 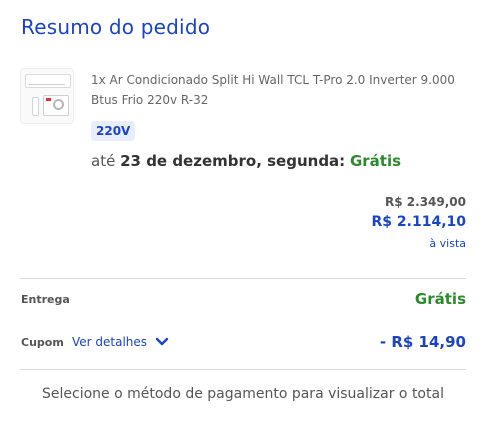 What do you see at coordinates (45, 299) in the screenshot?
I see `shipping-label: Entrega` at bounding box center [45, 299].